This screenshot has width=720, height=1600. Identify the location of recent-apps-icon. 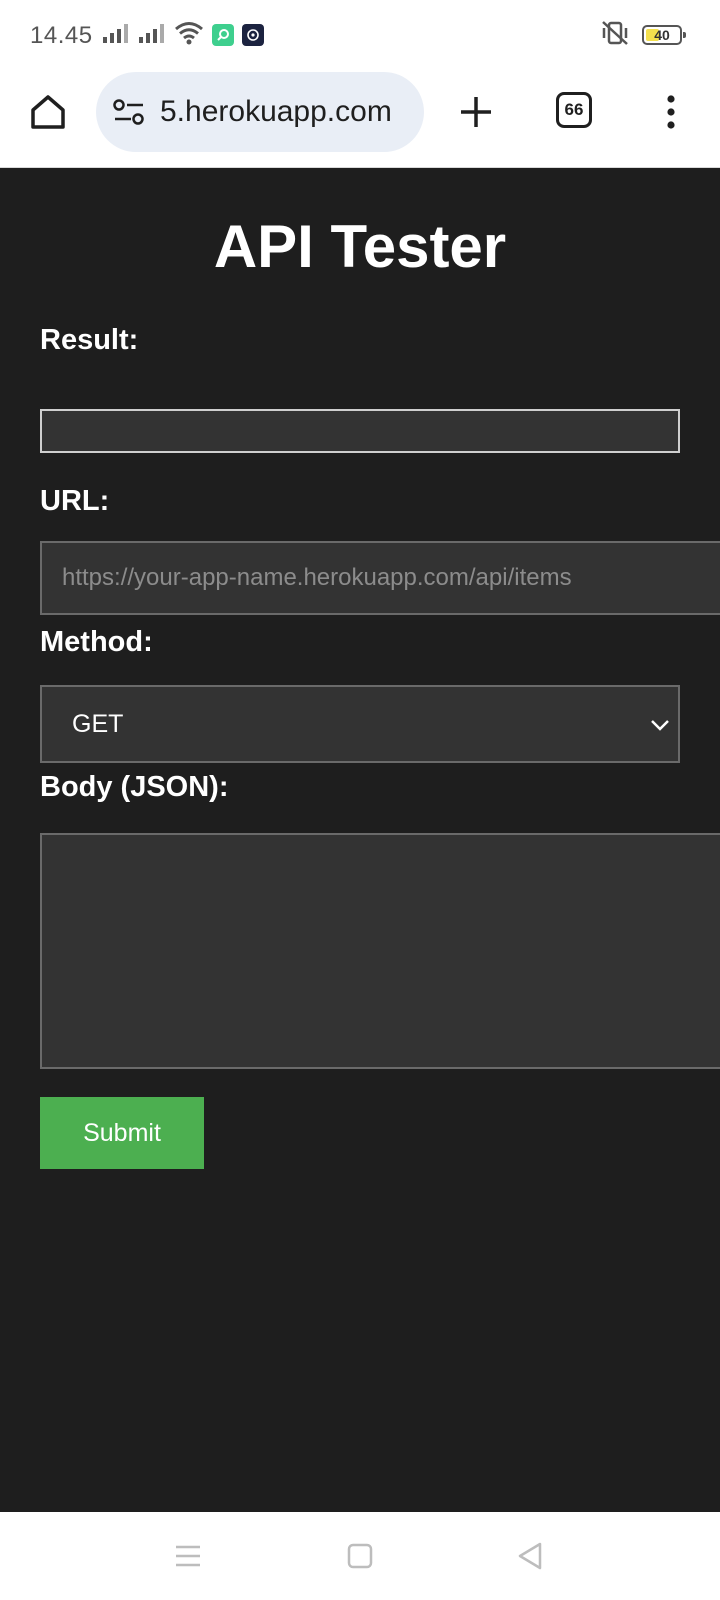
(188, 1556).